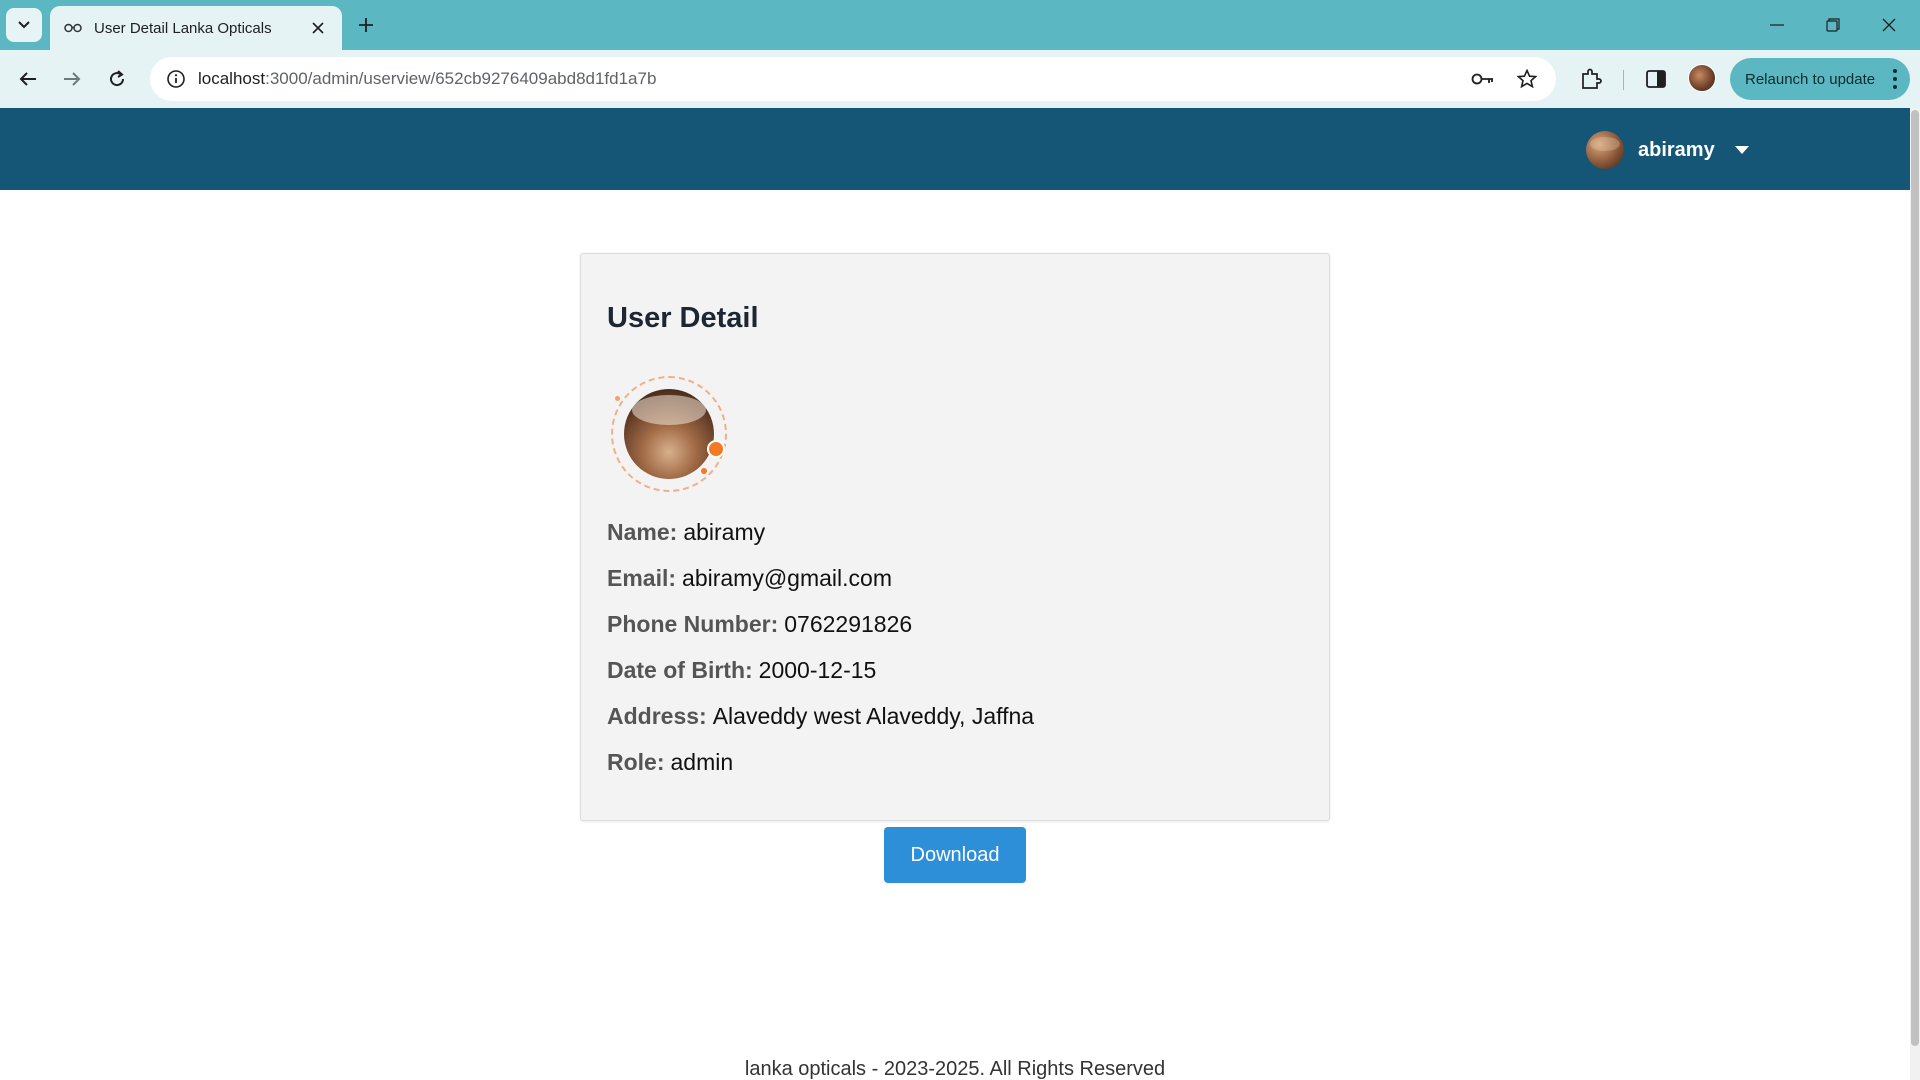 The height and width of the screenshot is (1080, 1920). I want to click on profile-picture, so click(669, 434).